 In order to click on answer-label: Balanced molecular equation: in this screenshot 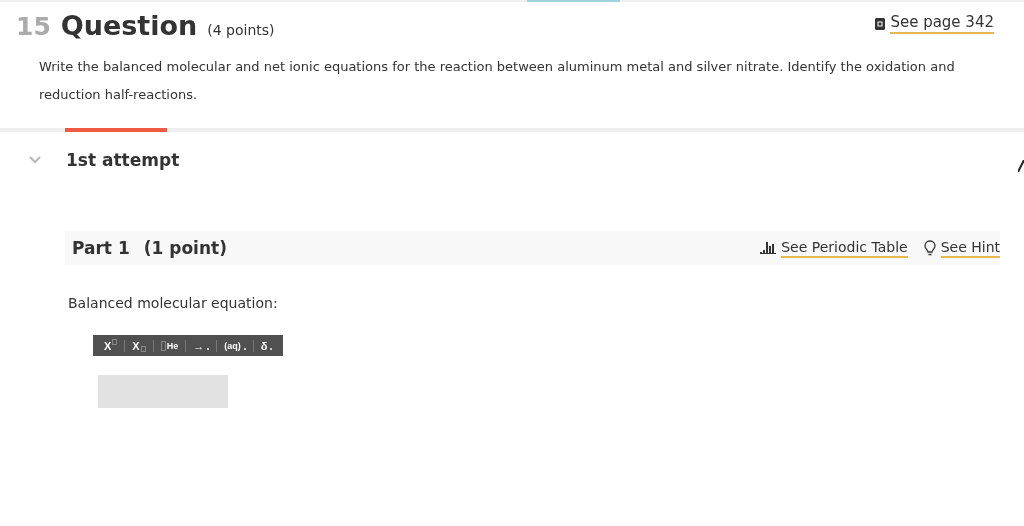, I will do `click(173, 303)`.